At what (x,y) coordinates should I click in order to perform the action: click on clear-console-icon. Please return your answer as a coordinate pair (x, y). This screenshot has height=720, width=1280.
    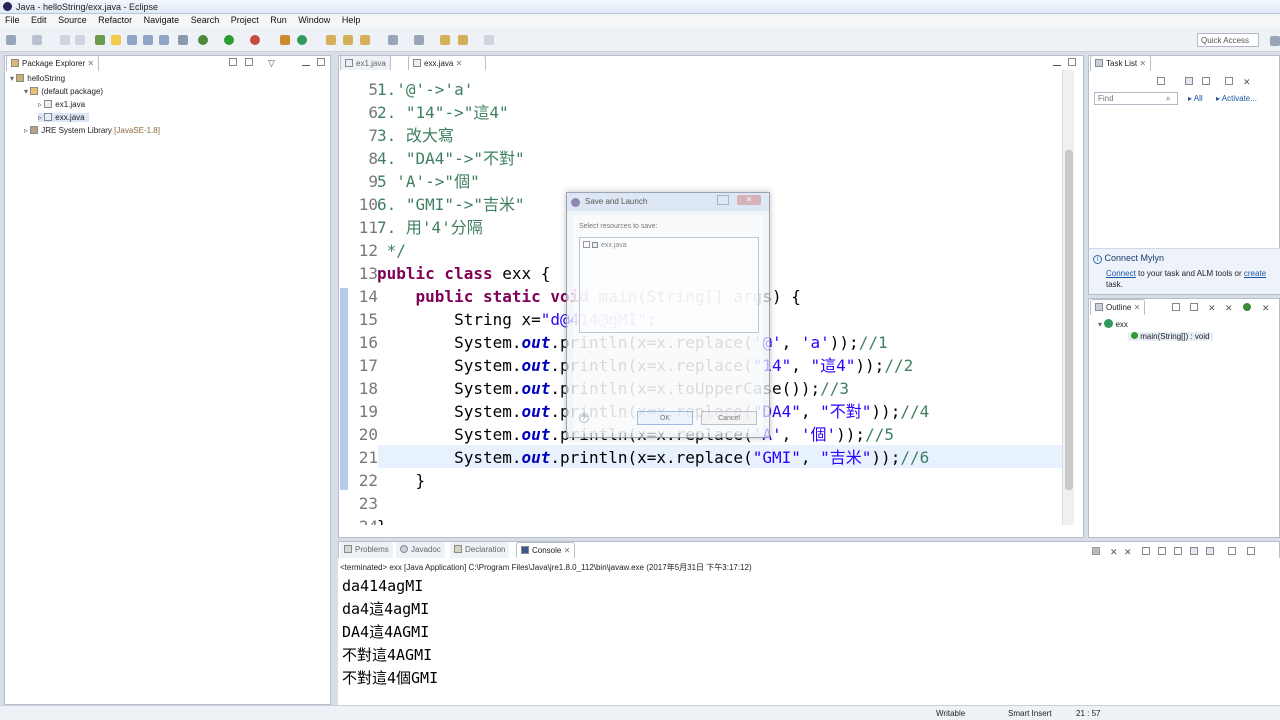
    Looking at the image, I should click on (1146, 551).